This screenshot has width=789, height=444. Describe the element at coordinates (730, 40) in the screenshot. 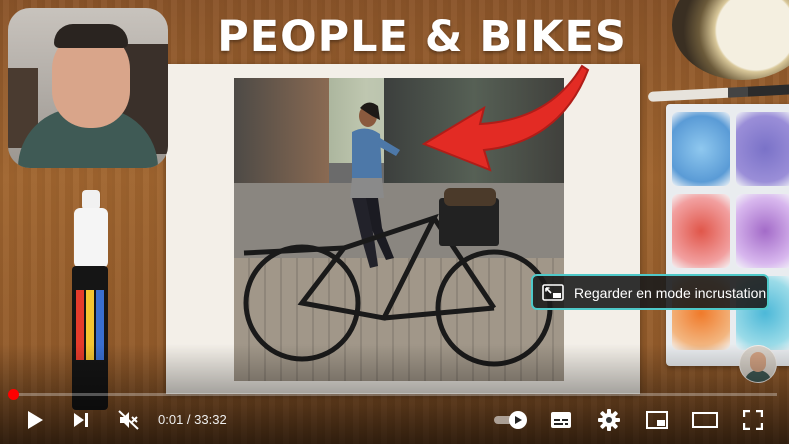

I see `paint-jar` at that location.